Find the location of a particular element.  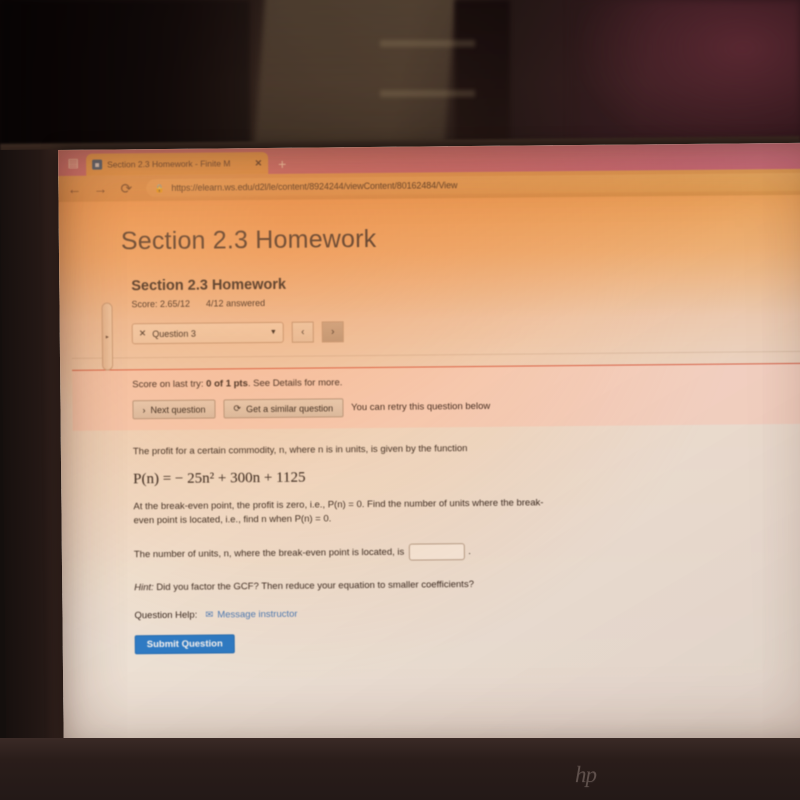

retry-note: You can retry this question below is located at coordinates (421, 407).